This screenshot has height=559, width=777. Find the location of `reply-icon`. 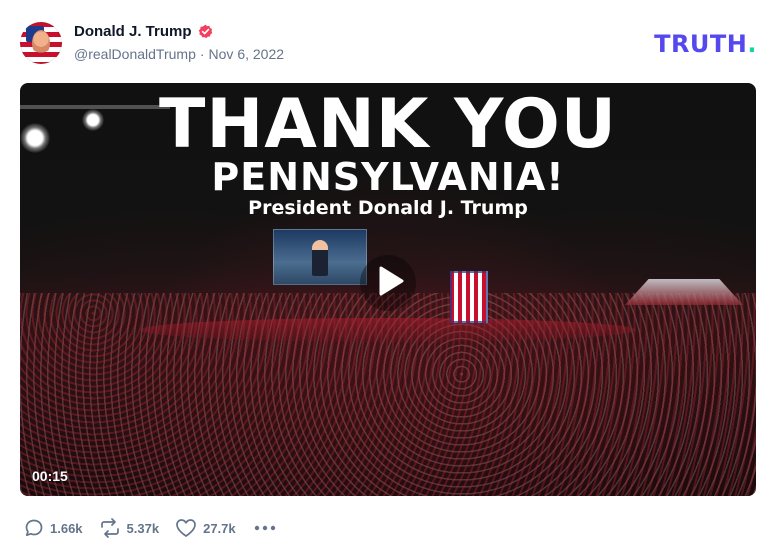

reply-icon is located at coordinates (34, 528).